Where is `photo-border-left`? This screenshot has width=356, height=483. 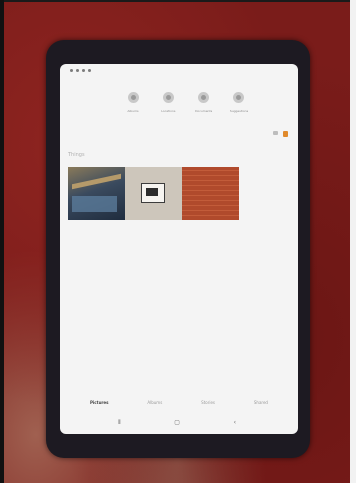 photo-border-left is located at coordinates (2, 241).